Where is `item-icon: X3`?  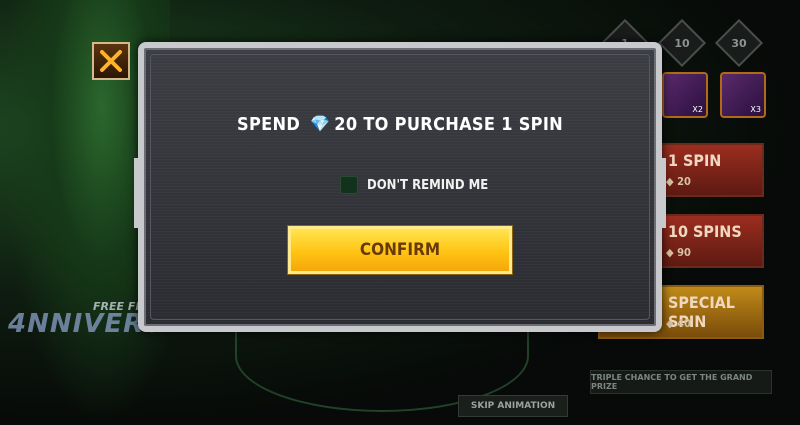 item-icon: X3 is located at coordinates (743, 95).